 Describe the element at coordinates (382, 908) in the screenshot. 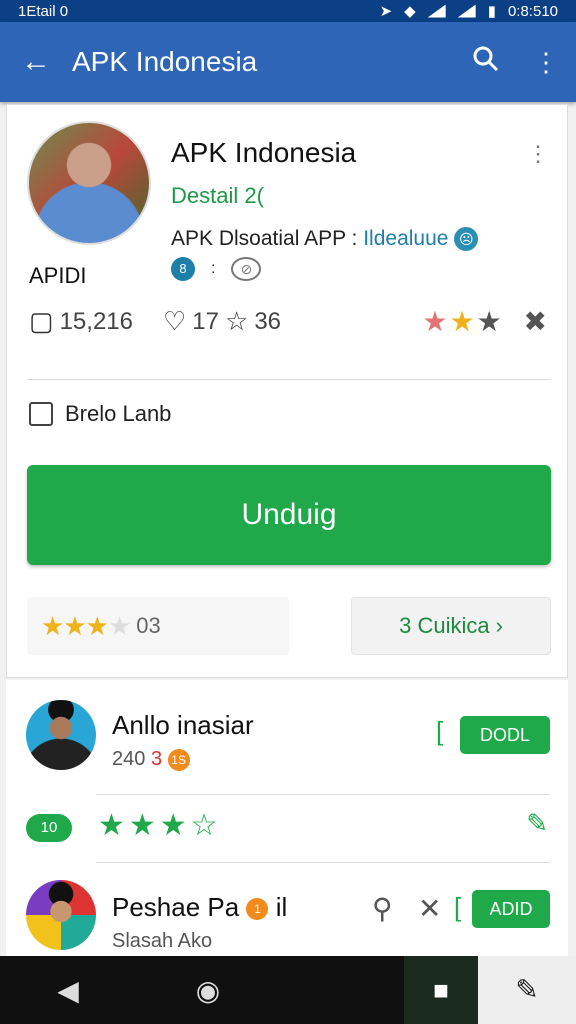

I see `location-pin-icon: ⚲` at that location.